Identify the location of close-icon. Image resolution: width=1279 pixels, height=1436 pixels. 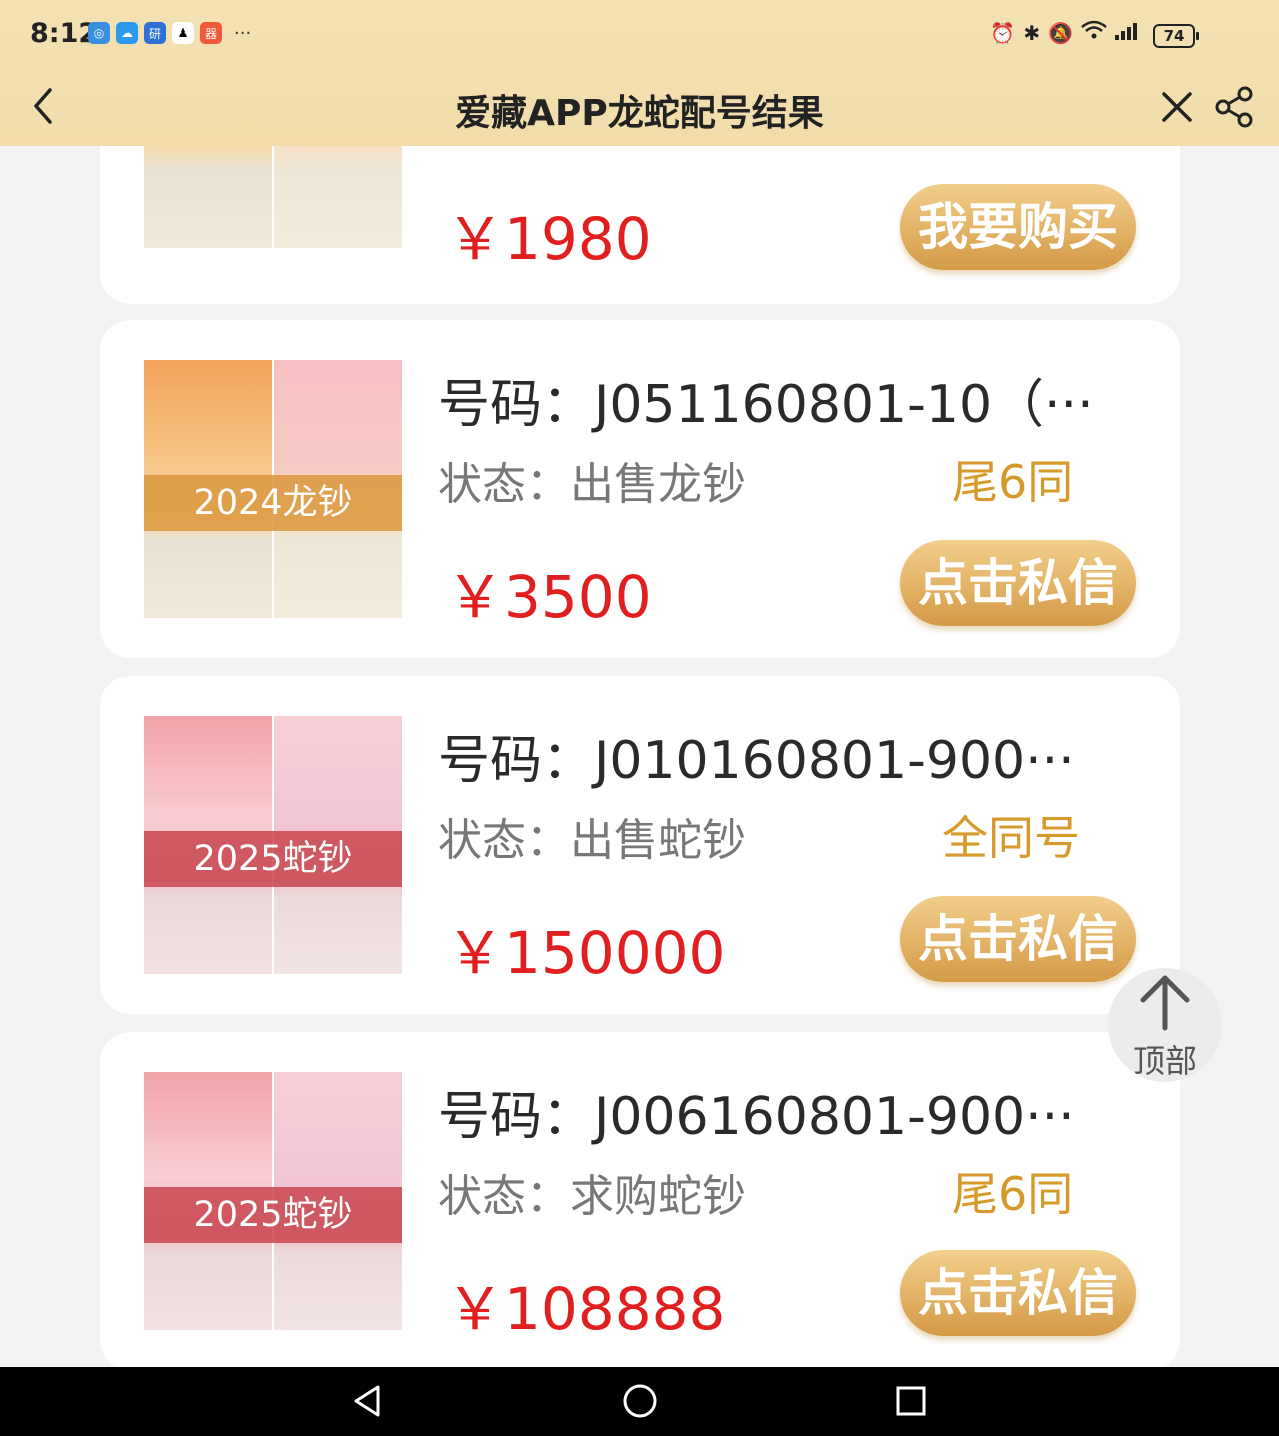
(1177, 107).